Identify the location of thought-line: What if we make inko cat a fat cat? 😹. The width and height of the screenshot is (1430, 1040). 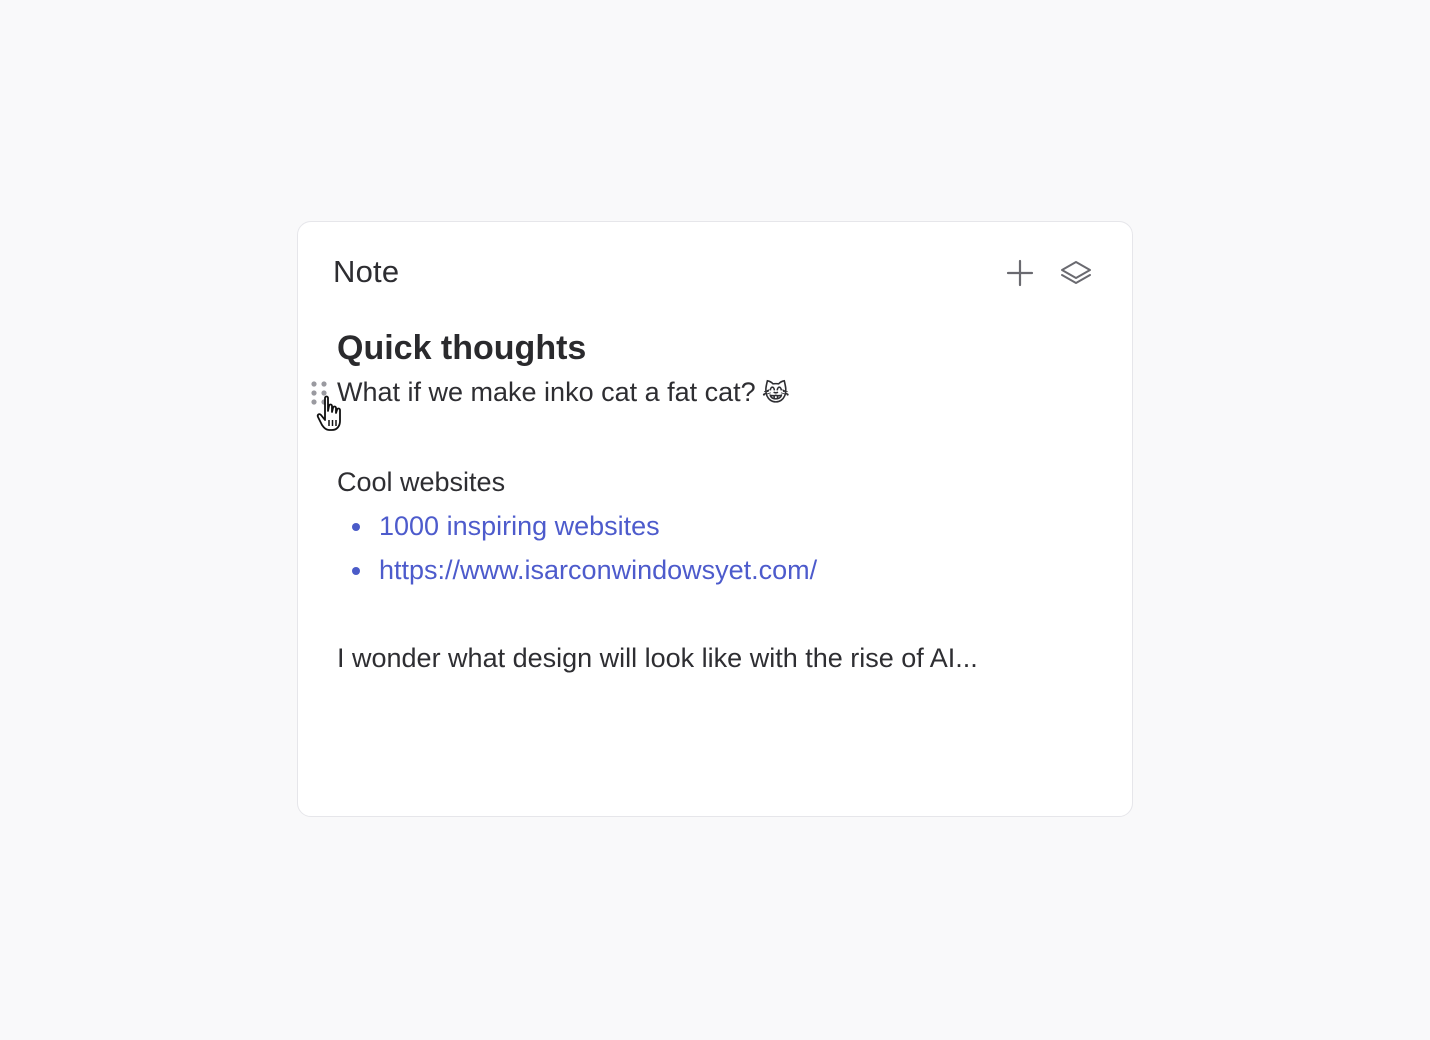
(717, 393).